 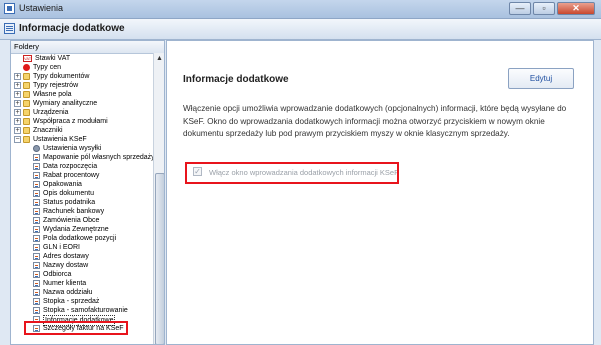 I want to click on tree-item-label: Typy rejestrów, so click(x=56, y=85).